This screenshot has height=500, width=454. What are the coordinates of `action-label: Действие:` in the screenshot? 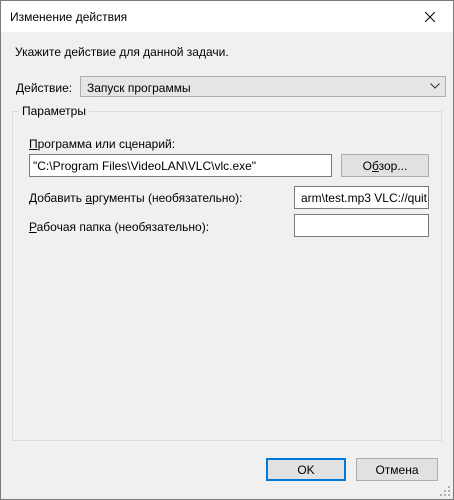 It's located at (44, 88).